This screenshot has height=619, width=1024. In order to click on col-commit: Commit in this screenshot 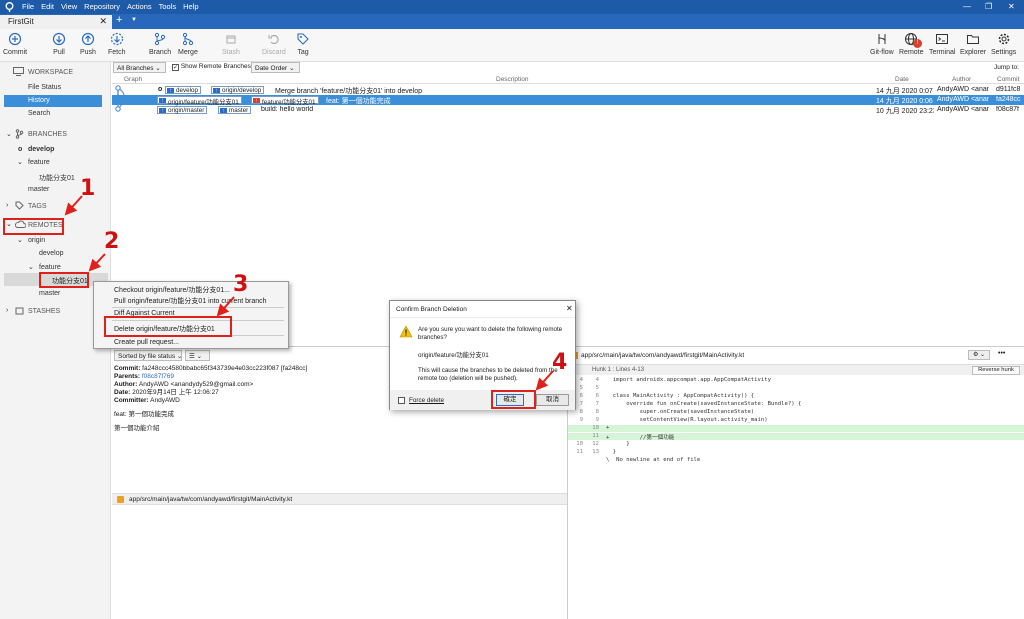, I will do `click(1008, 79)`.